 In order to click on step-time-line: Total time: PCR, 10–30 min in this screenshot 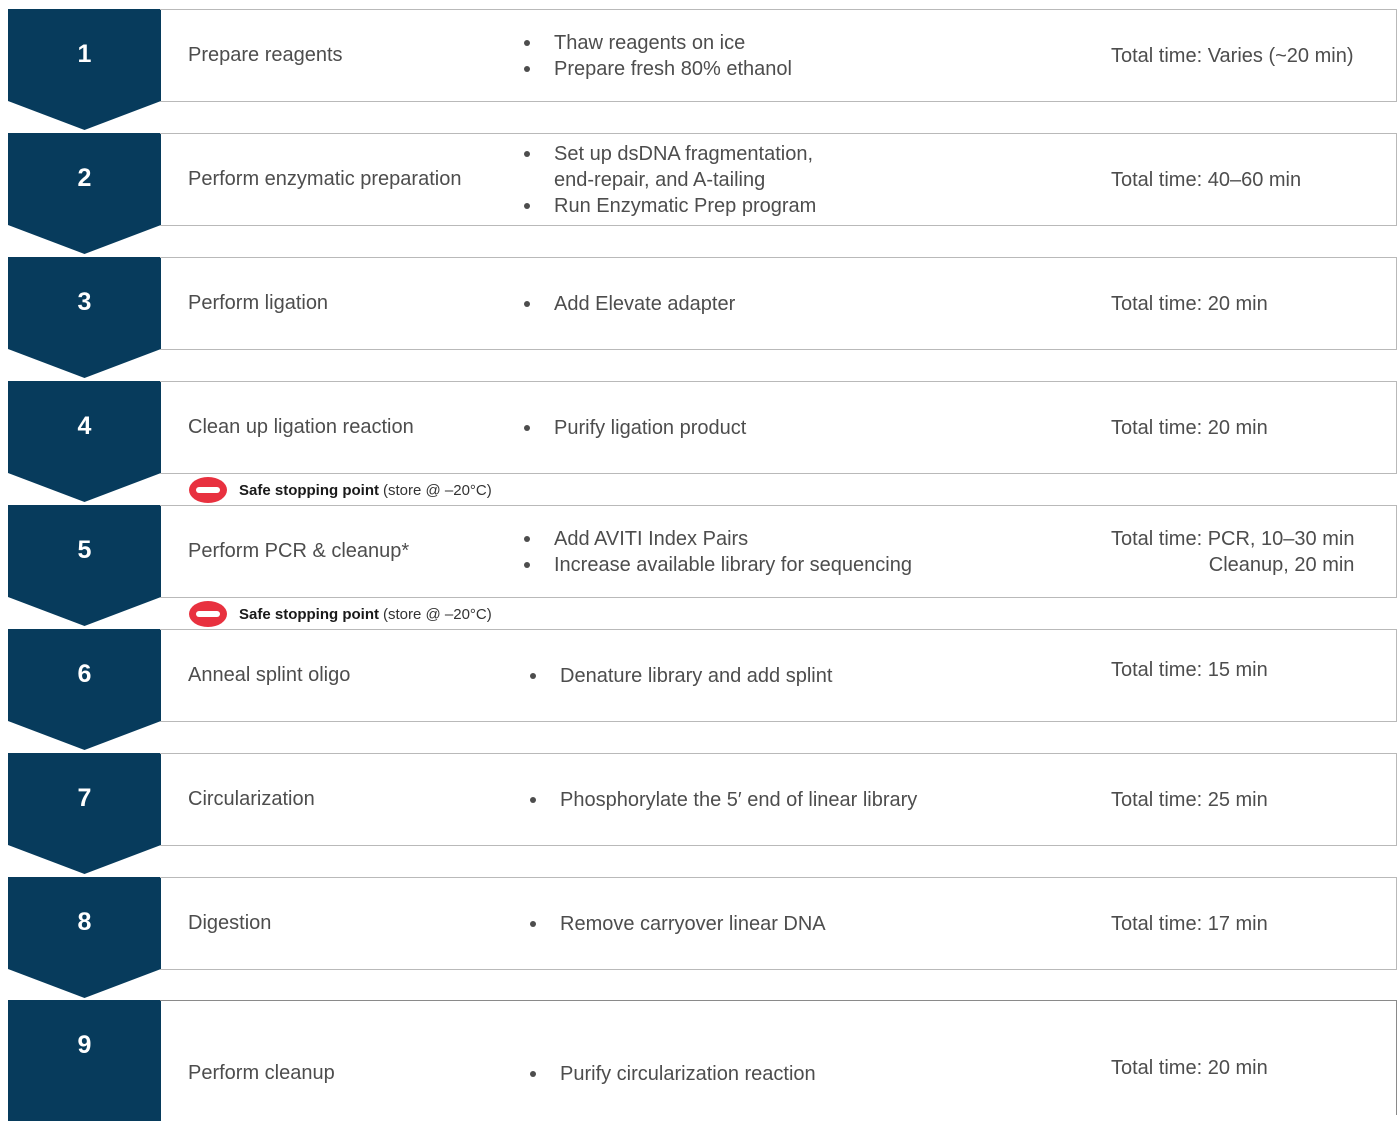, I will do `click(1233, 538)`.